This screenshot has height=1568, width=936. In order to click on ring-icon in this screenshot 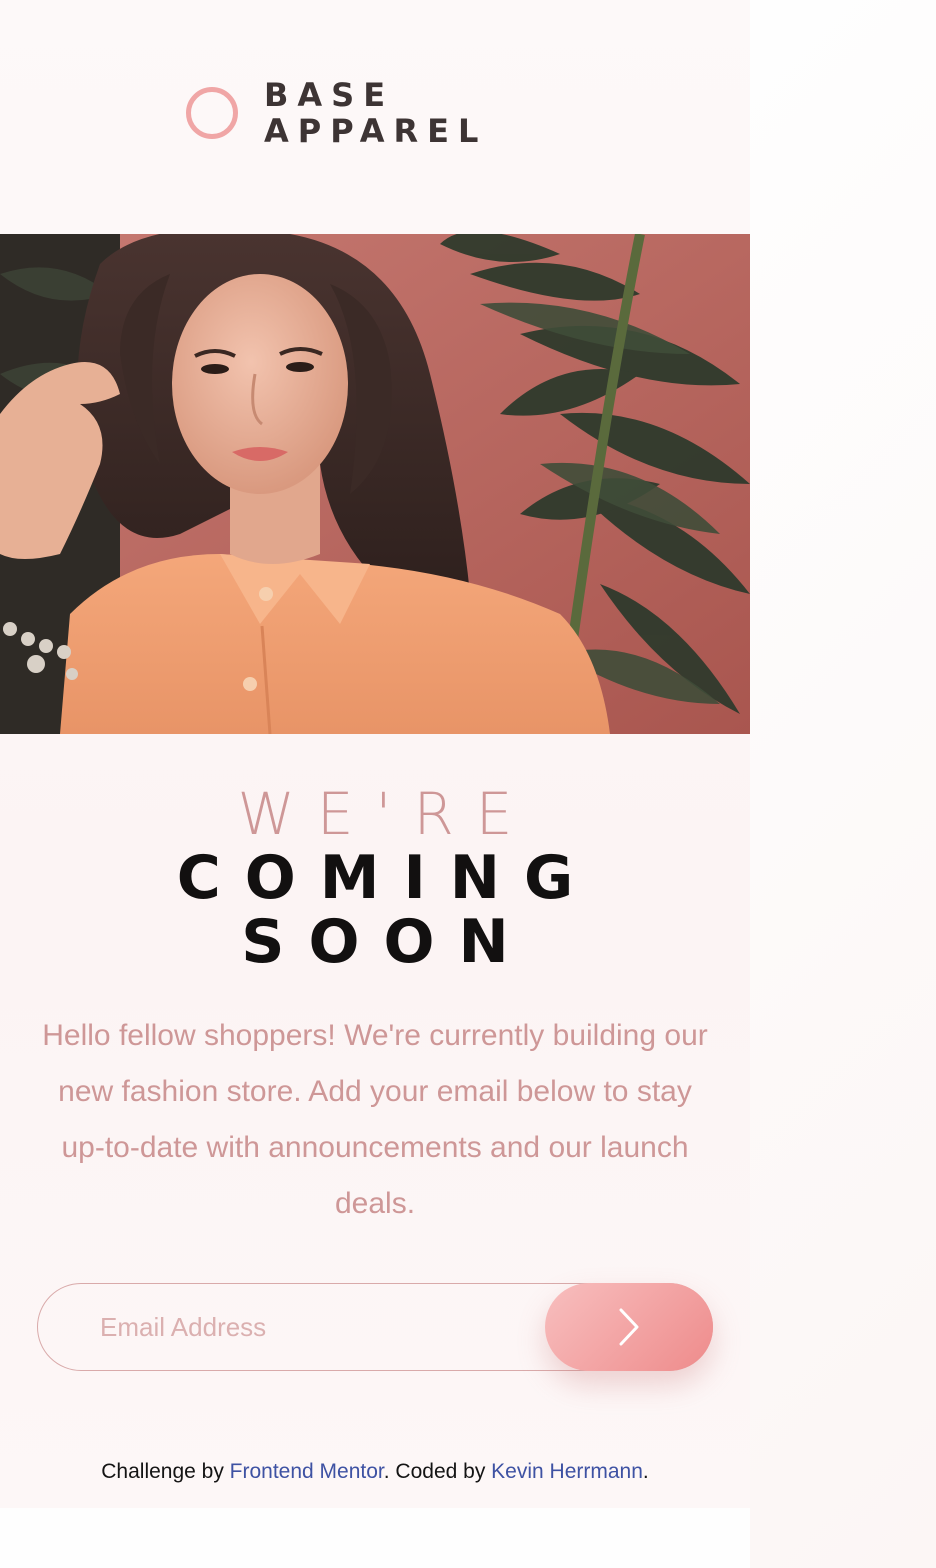, I will do `click(212, 113)`.